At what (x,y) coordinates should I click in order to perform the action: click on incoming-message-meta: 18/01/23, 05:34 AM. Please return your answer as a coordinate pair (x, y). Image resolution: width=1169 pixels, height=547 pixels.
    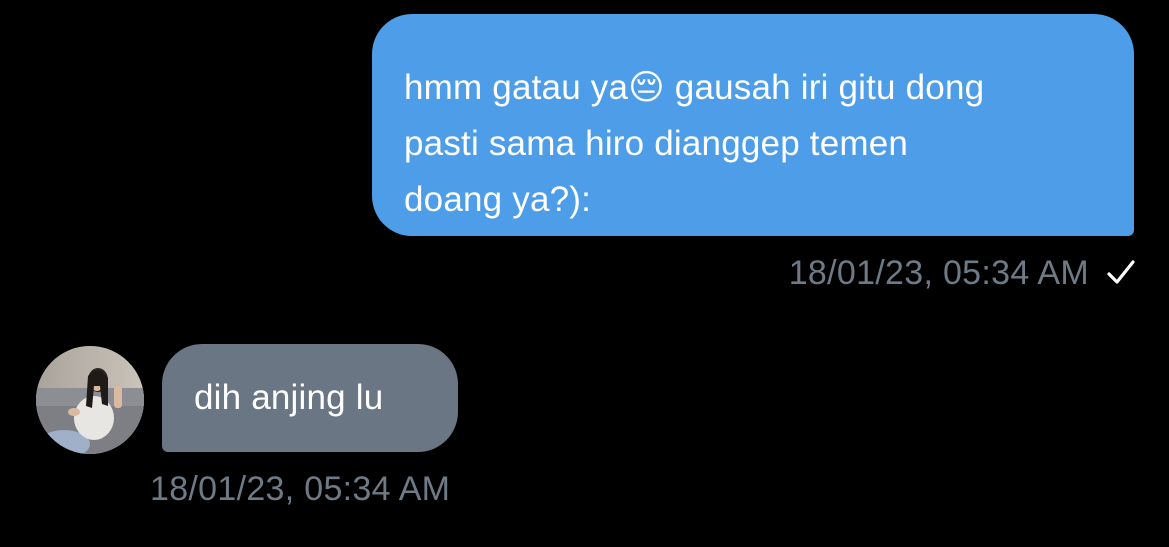
    Looking at the image, I should click on (300, 489).